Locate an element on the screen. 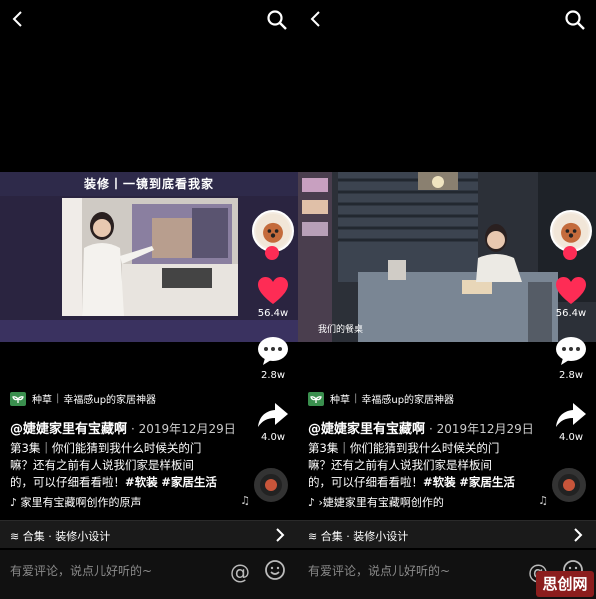  at-icon: @ is located at coordinates (240, 572).